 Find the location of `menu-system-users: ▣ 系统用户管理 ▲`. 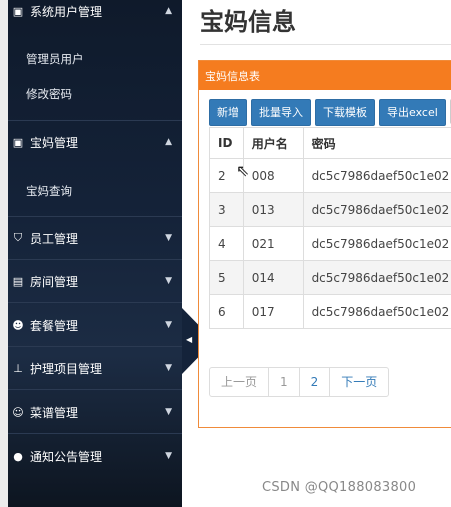

menu-system-users: ▣ 系统用户管理 ▲ is located at coordinates (95, 14).